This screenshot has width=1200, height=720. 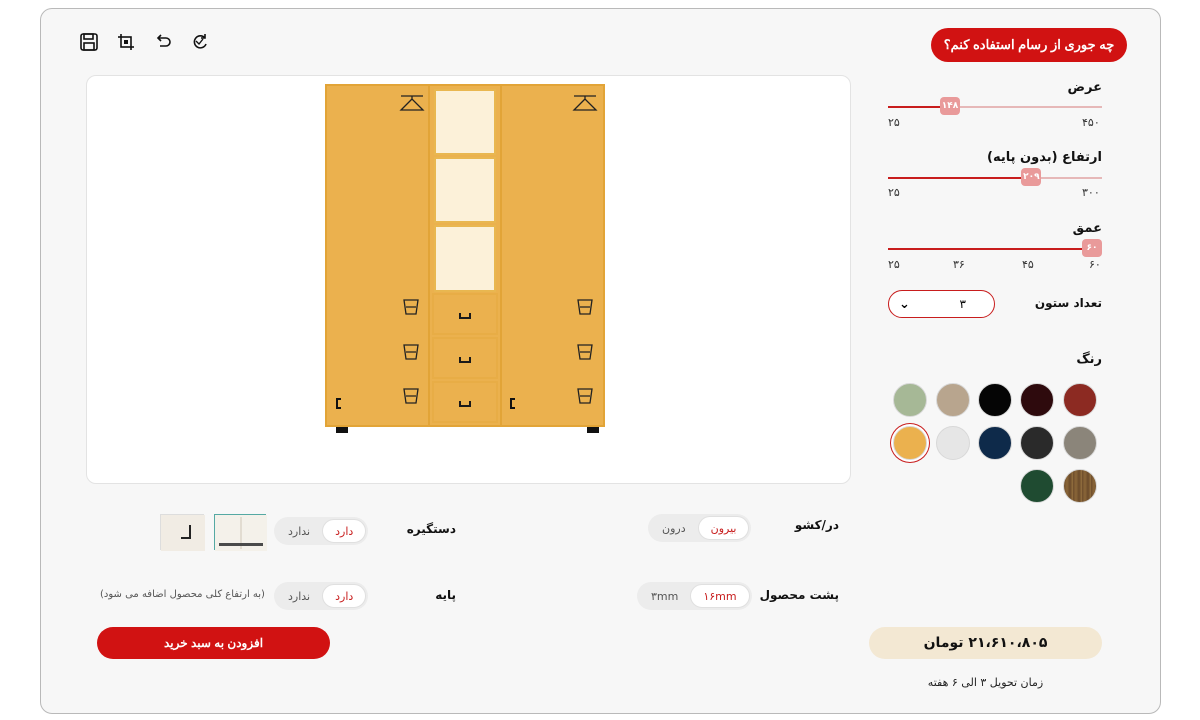 What do you see at coordinates (1091, 192) in the screenshot?
I see `height-max: ۳۰۰` at bounding box center [1091, 192].